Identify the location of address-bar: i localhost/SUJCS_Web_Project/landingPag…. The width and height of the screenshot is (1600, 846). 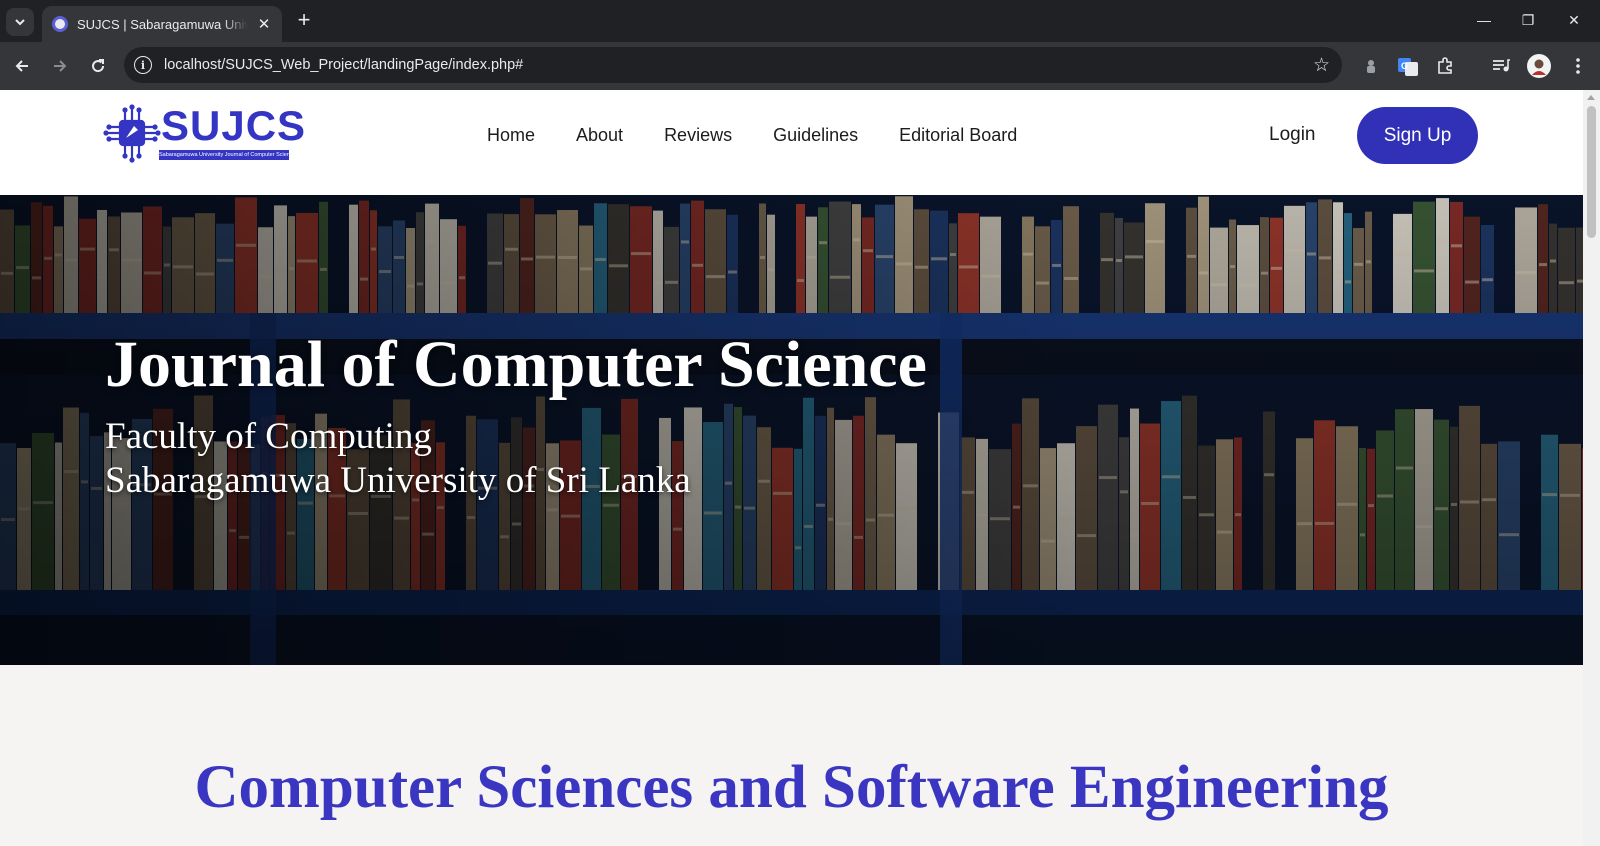
(733, 65).